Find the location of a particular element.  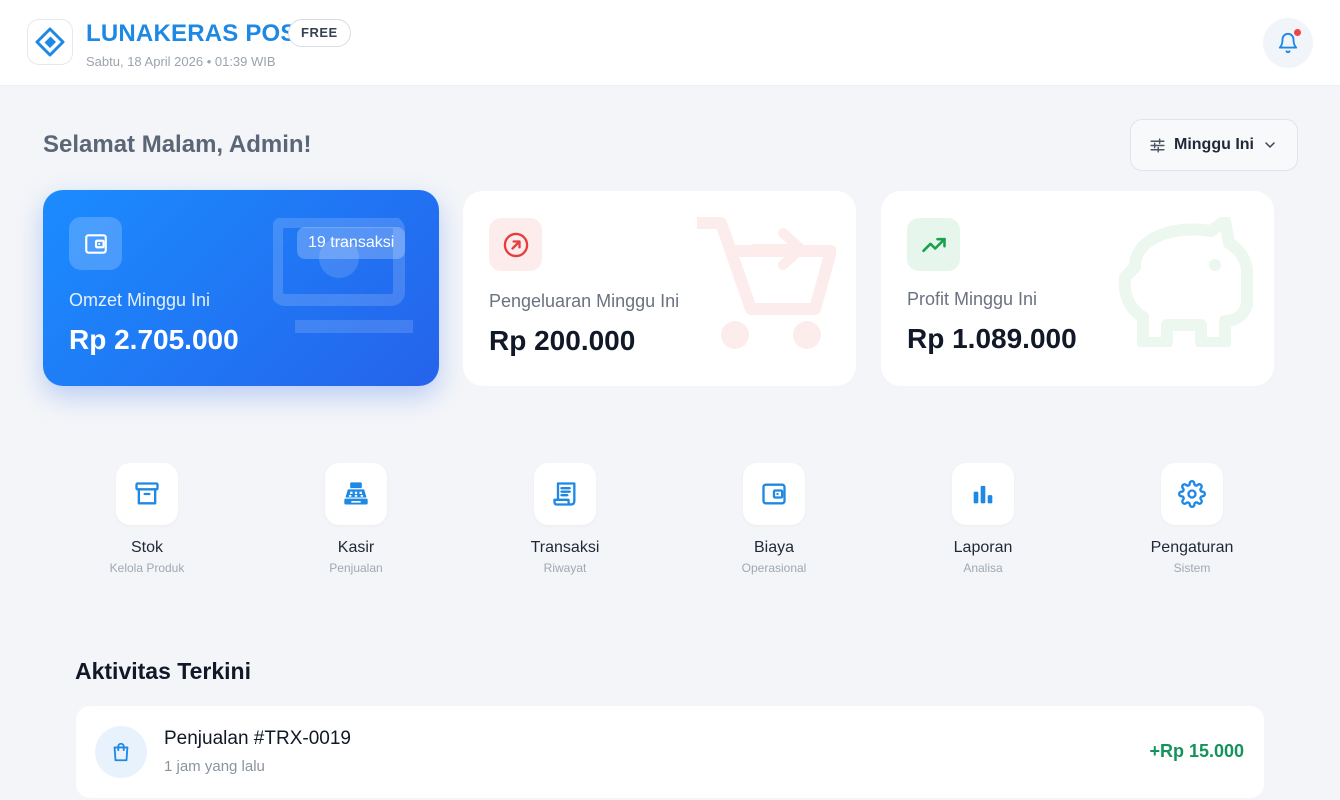

profit-label: Profit Minggu Ini is located at coordinates (972, 299).